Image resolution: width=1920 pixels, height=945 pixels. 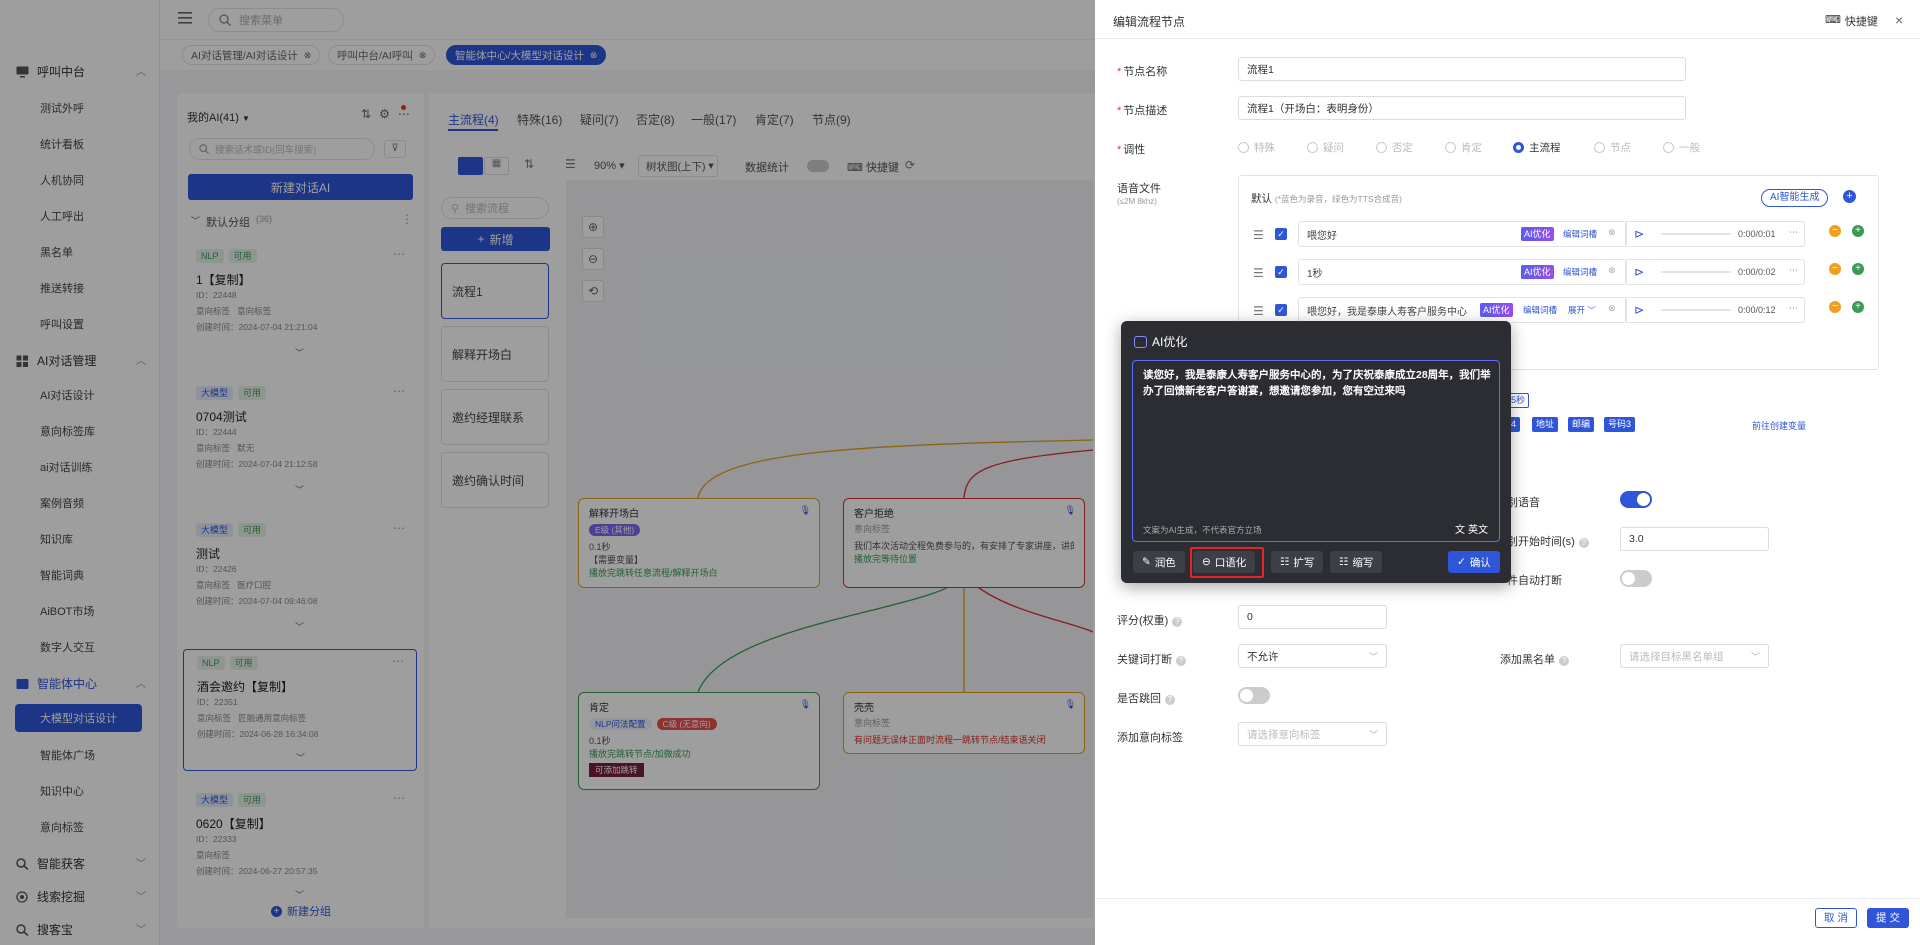 I want to click on shortcut-button: ⌨ 快捷键, so click(x=1851, y=21).